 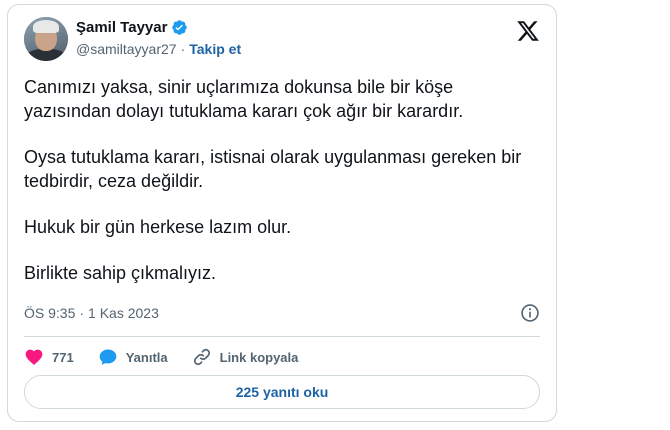 I want to click on tweet-date: 1 Kas 2023, so click(x=123, y=313).